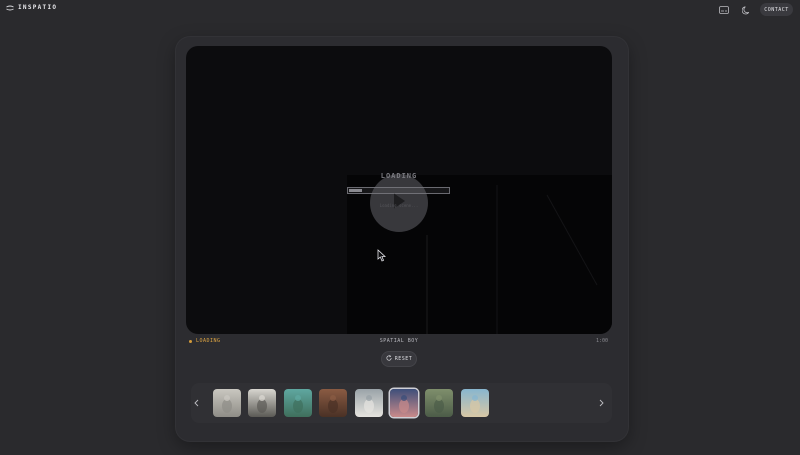  What do you see at coordinates (776, 9) in the screenshot?
I see `contact-button: CONTACT` at bounding box center [776, 9].